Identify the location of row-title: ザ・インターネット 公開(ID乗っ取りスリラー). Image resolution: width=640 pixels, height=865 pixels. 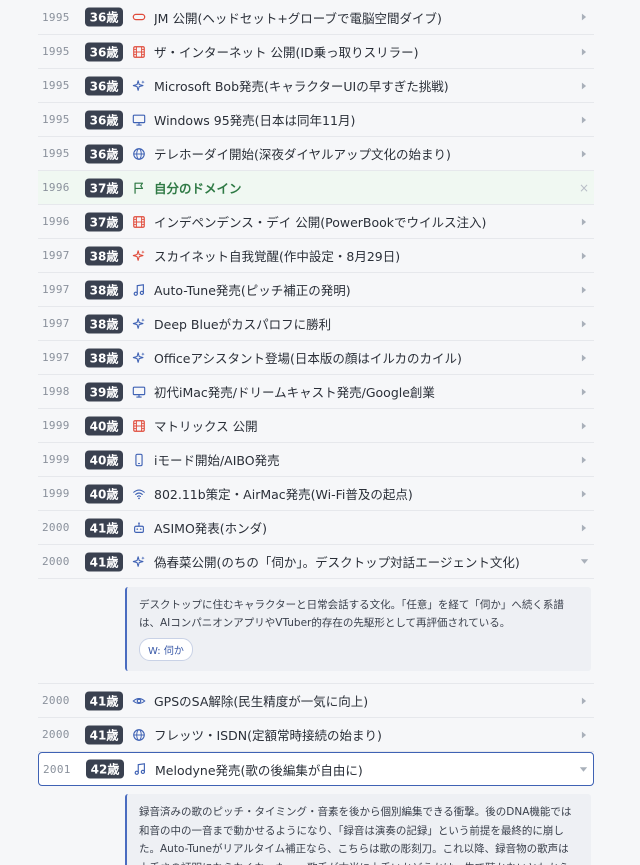
(286, 52).